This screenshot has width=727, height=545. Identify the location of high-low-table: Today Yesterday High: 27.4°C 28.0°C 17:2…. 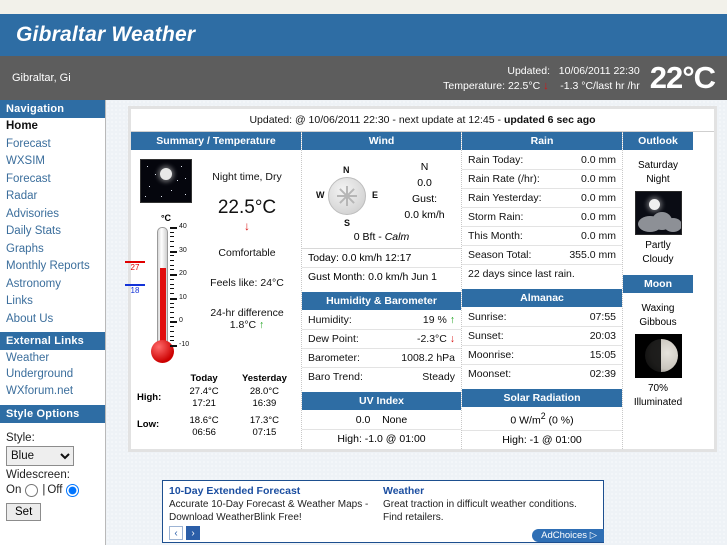
(216, 405).